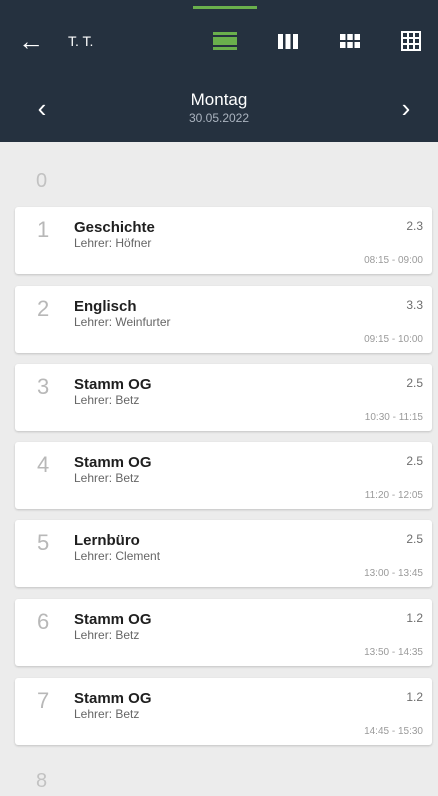 The height and width of the screenshot is (796, 438). I want to click on lesson-teacher: Lehrer: Clement, so click(117, 556).